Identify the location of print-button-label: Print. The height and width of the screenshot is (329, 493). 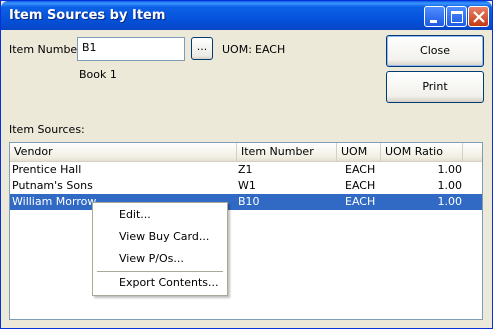
(435, 86).